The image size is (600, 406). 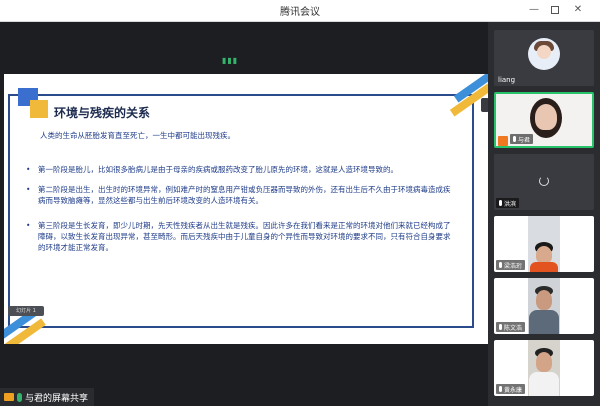 I want to click on participant-name: 黄永康, so click(x=513, y=390).